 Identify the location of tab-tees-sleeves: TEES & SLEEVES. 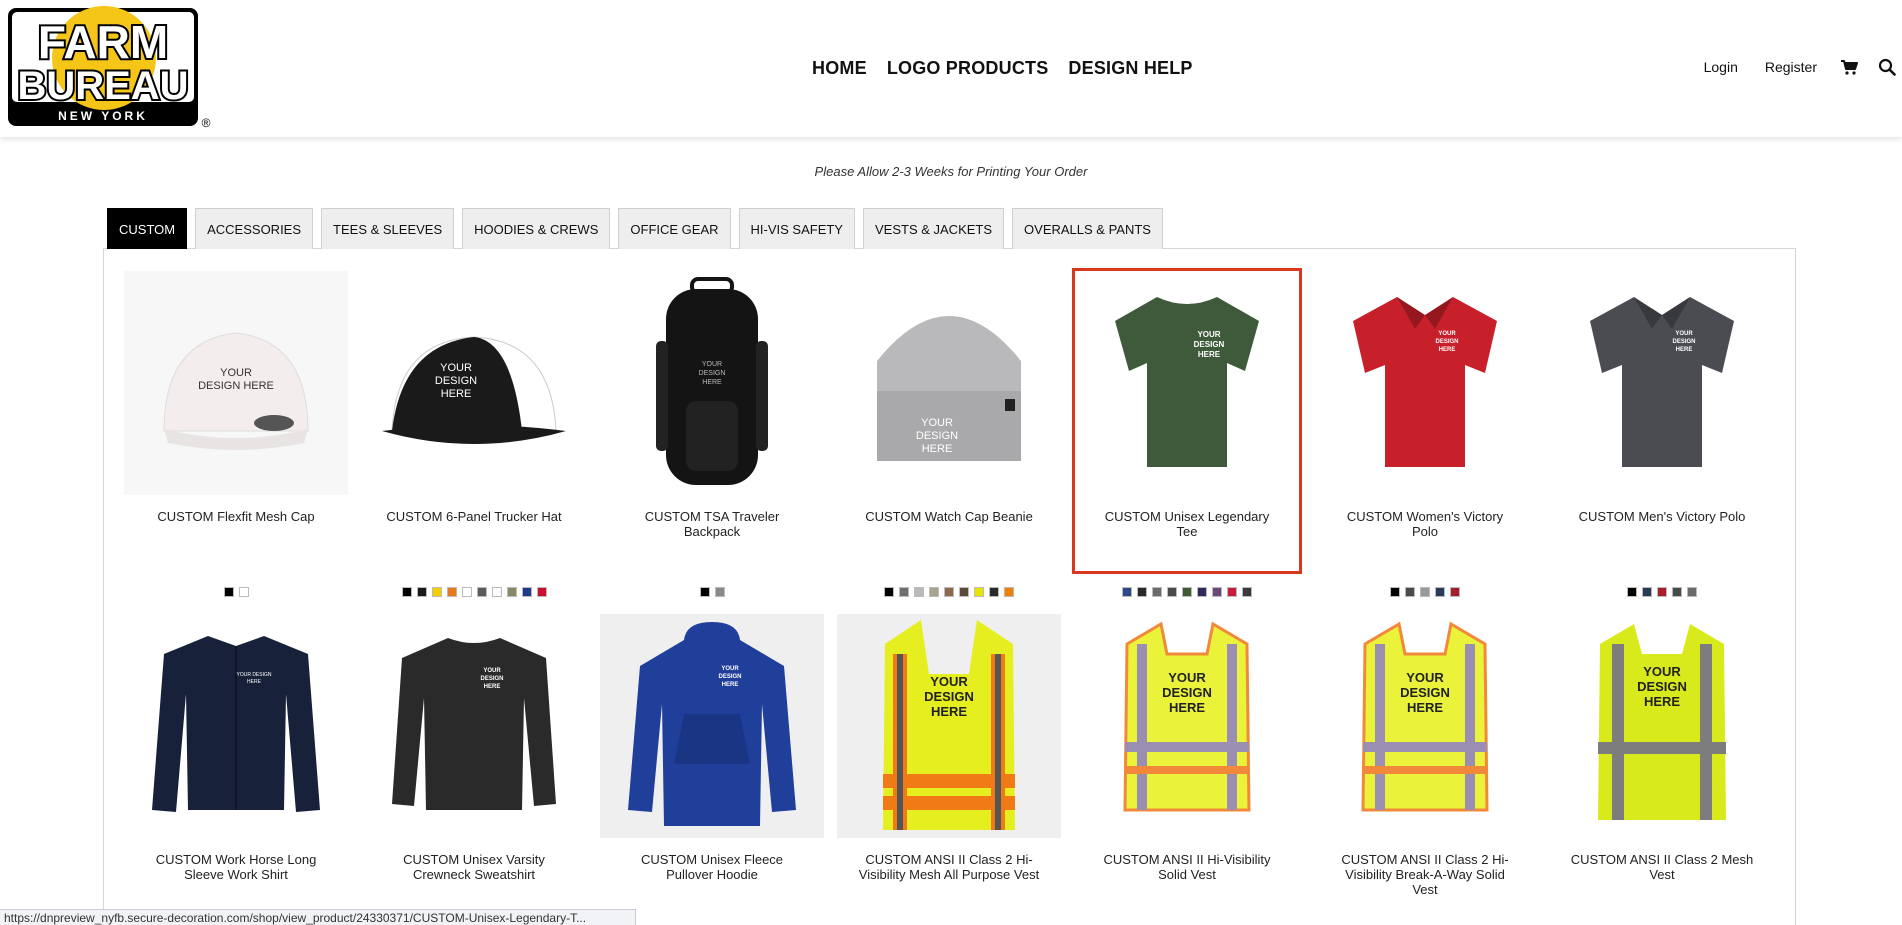
(388, 228).